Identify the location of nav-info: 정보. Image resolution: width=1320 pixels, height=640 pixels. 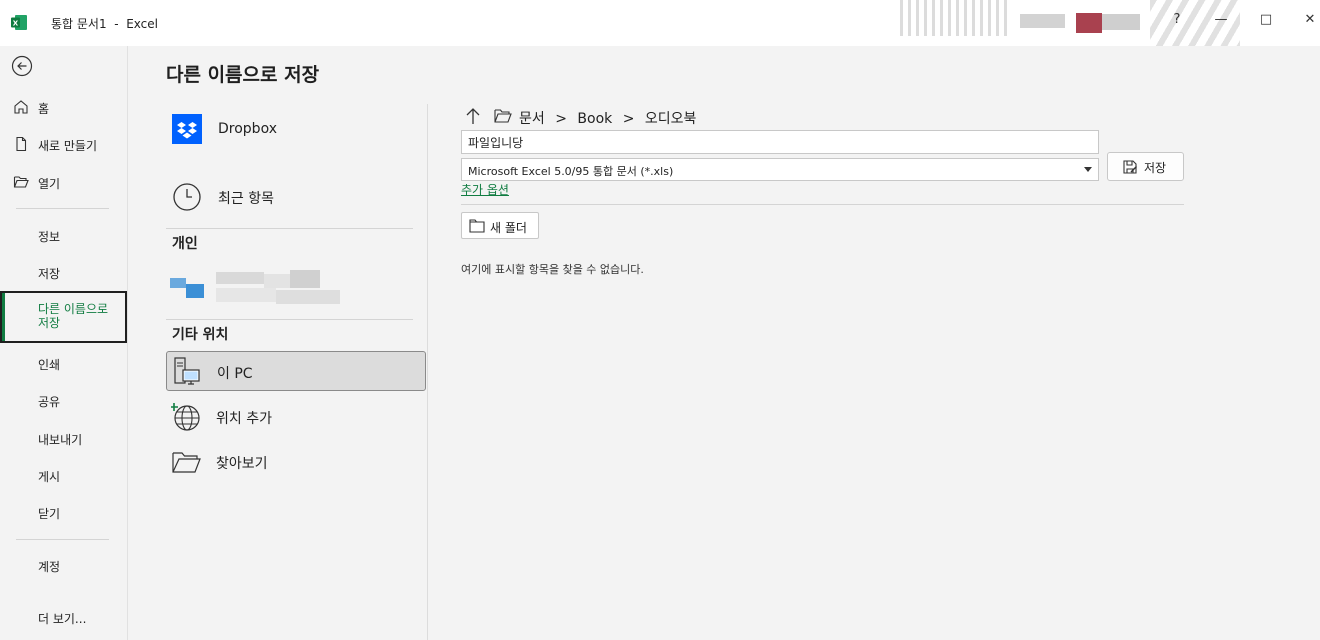
(49, 236).